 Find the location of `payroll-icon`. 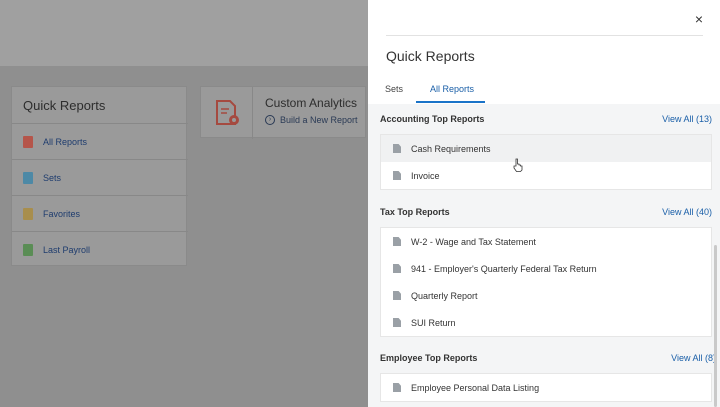

payroll-icon is located at coordinates (28, 249).